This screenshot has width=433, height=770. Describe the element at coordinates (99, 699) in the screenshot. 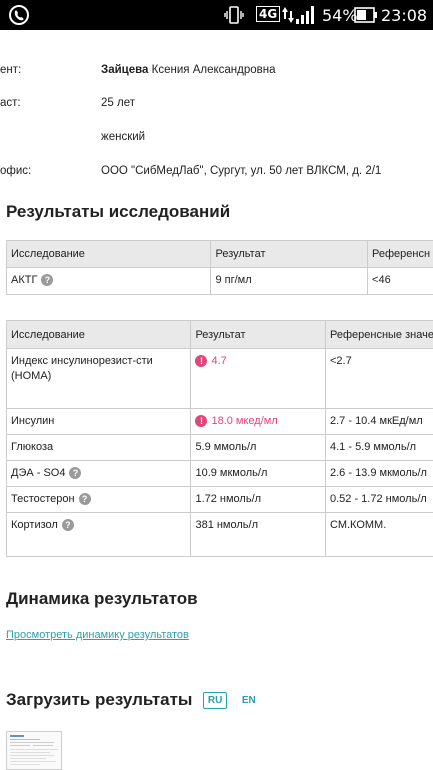

I see `upload-heading: Загрузить результаты` at that location.